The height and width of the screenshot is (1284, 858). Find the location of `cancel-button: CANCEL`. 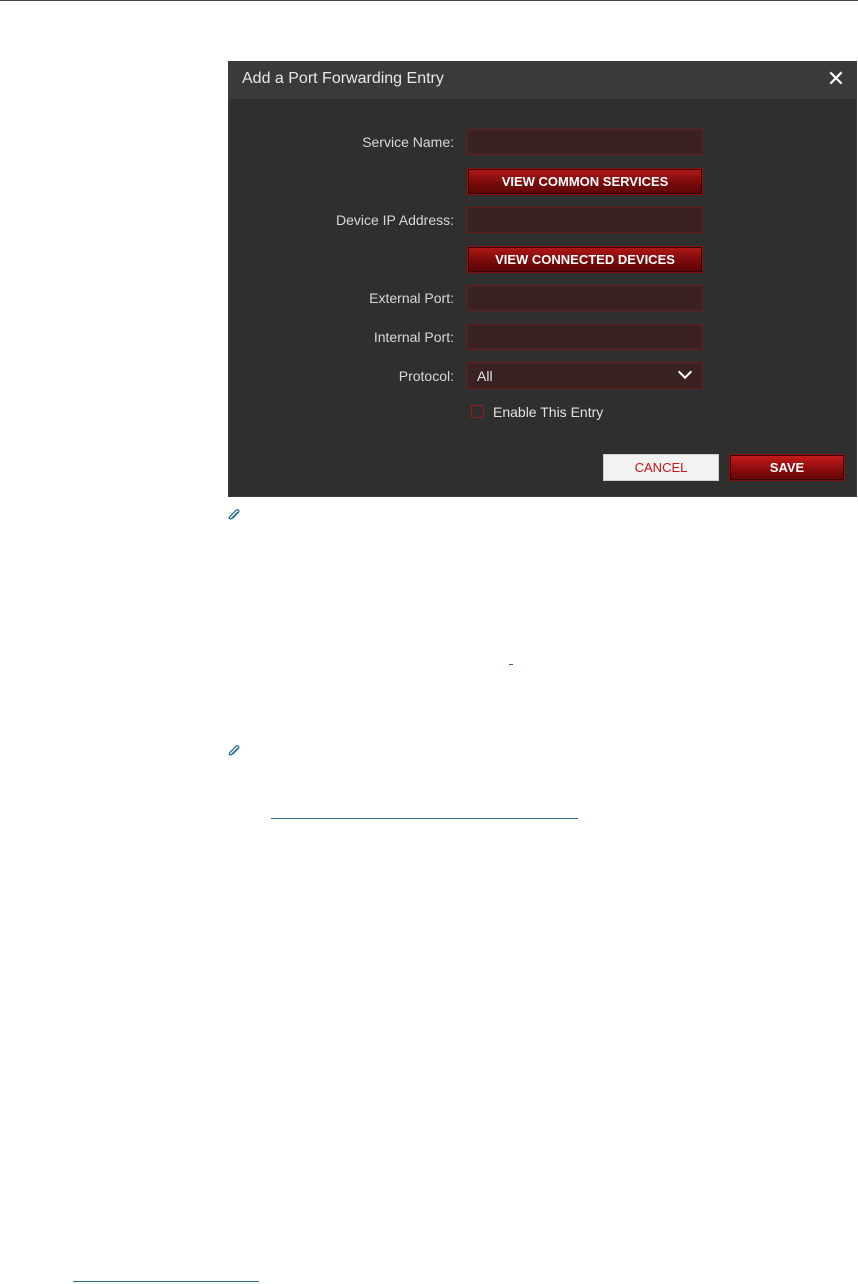

cancel-button: CANCEL is located at coordinates (661, 467).